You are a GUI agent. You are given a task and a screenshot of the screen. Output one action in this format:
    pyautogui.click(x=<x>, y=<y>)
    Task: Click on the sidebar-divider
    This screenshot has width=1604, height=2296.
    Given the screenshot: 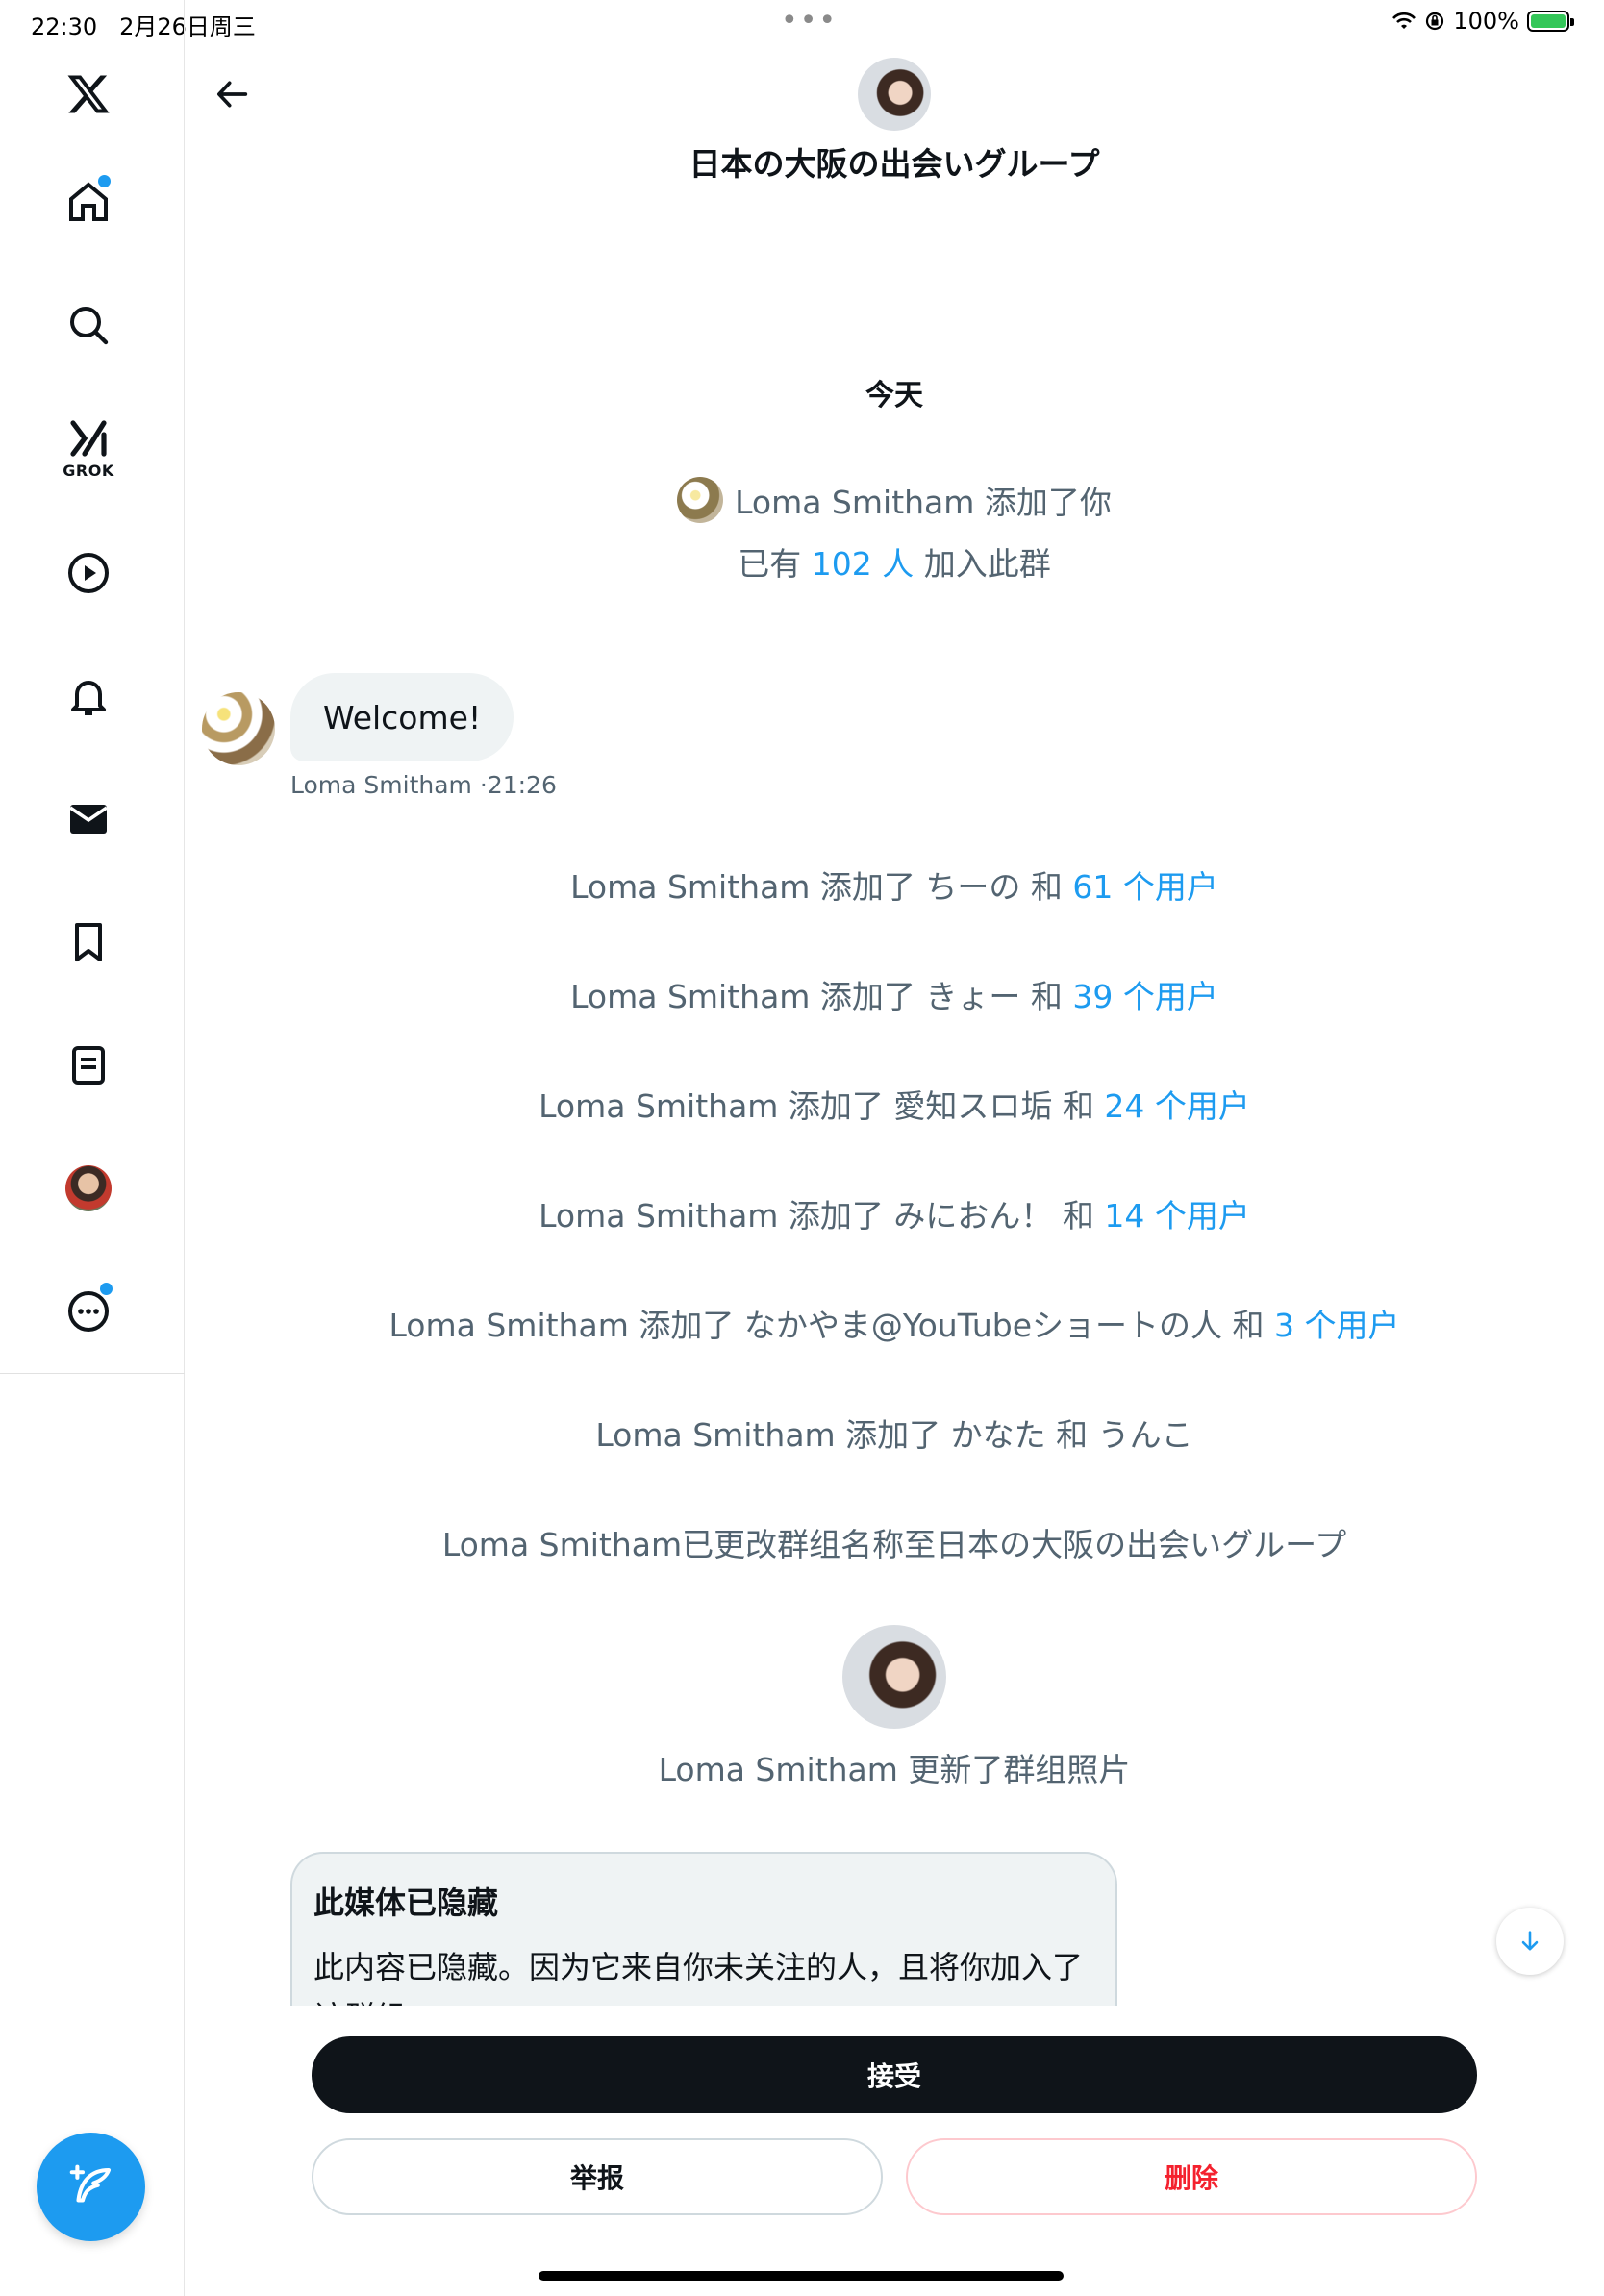 What is the action you would take?
    pyautogui.click(x=92, y=1373)
    